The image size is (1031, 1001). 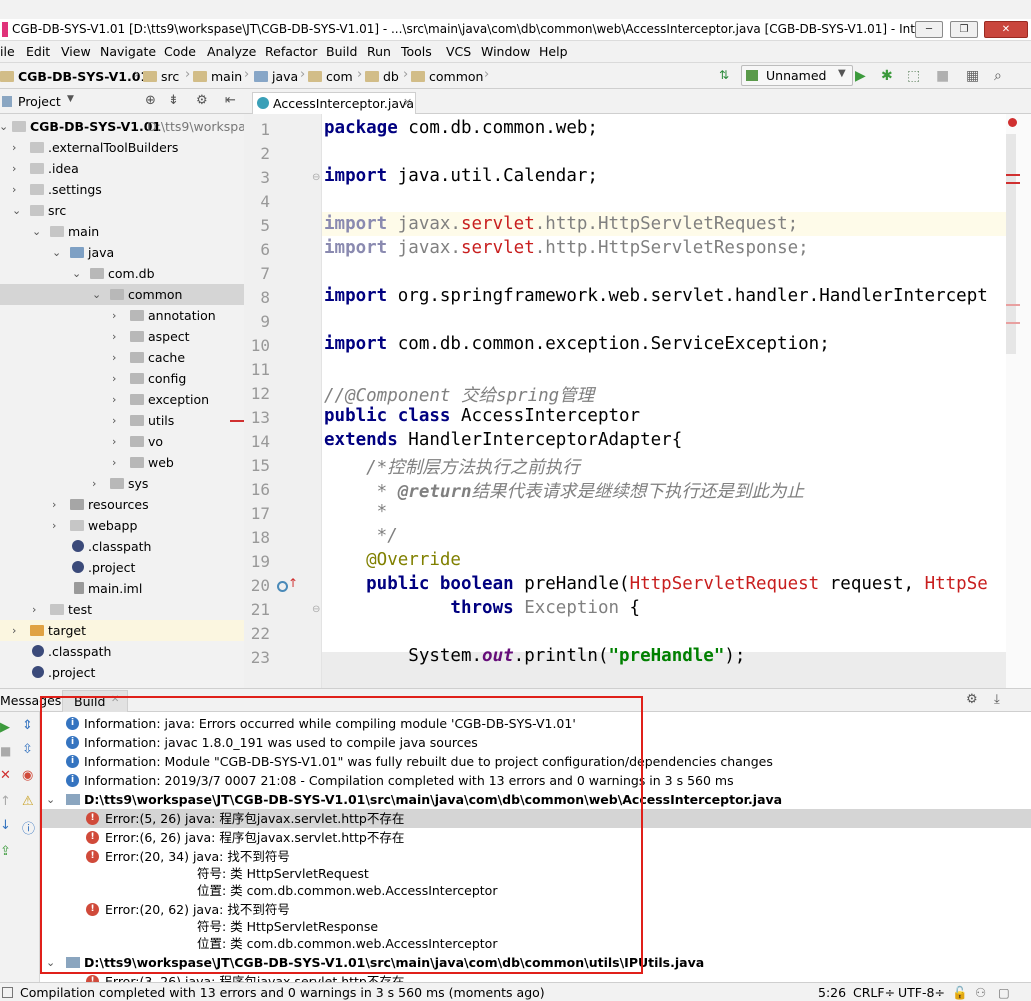 What do you see at coordinates (150, 100) in the screenshot?
I see `locate-file-icon: ⊕` at bounding box center [150, 100].